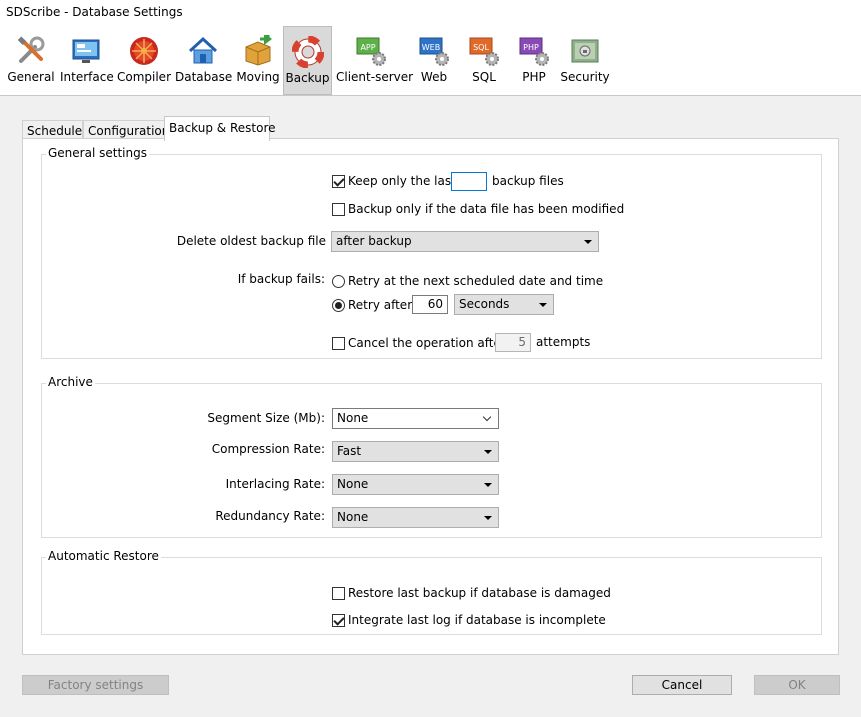 This screenshot has width=861, height=717. What do you see at coordinates (465, 241) in the screenshot?
I see `delete-oldest-select: after backup` at bounding box center [465, 241].